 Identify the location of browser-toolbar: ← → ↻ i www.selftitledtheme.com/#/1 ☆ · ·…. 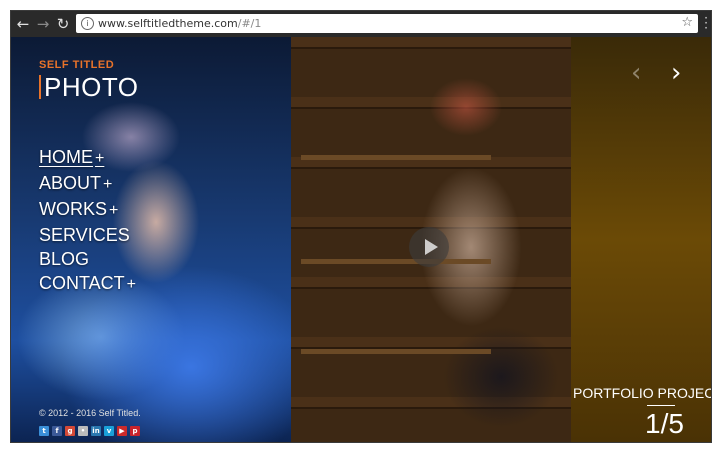
(361, 24).